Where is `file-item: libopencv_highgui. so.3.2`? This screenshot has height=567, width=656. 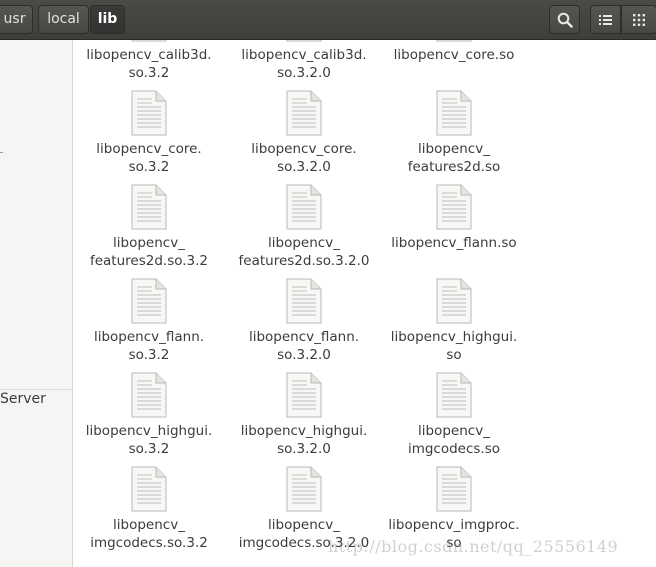 file-item: libopencv_highgui. so.3.2 is located at coordinates (149, 409).